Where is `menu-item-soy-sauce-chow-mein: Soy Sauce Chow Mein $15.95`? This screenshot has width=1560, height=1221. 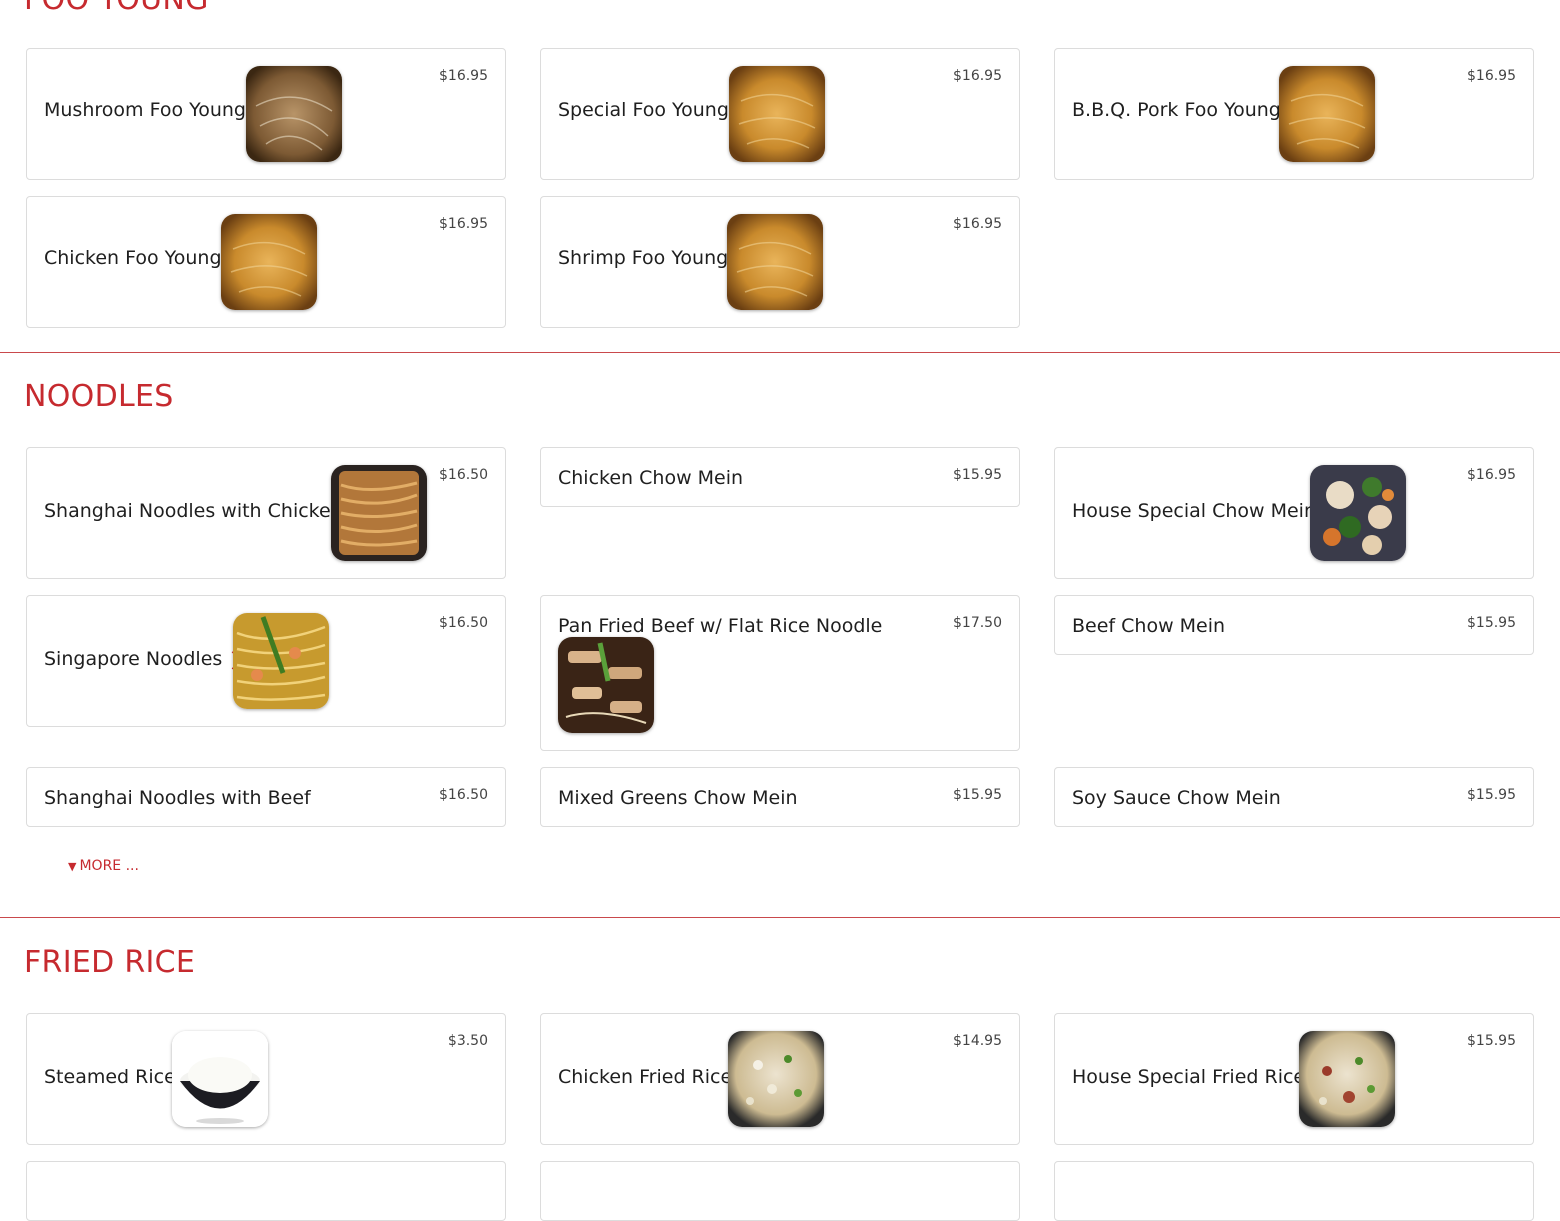
menu-item-soy-sauce-chow-mein: Soy Sauce Chow Mein $15.95 is located at coordinates (1294, 797).